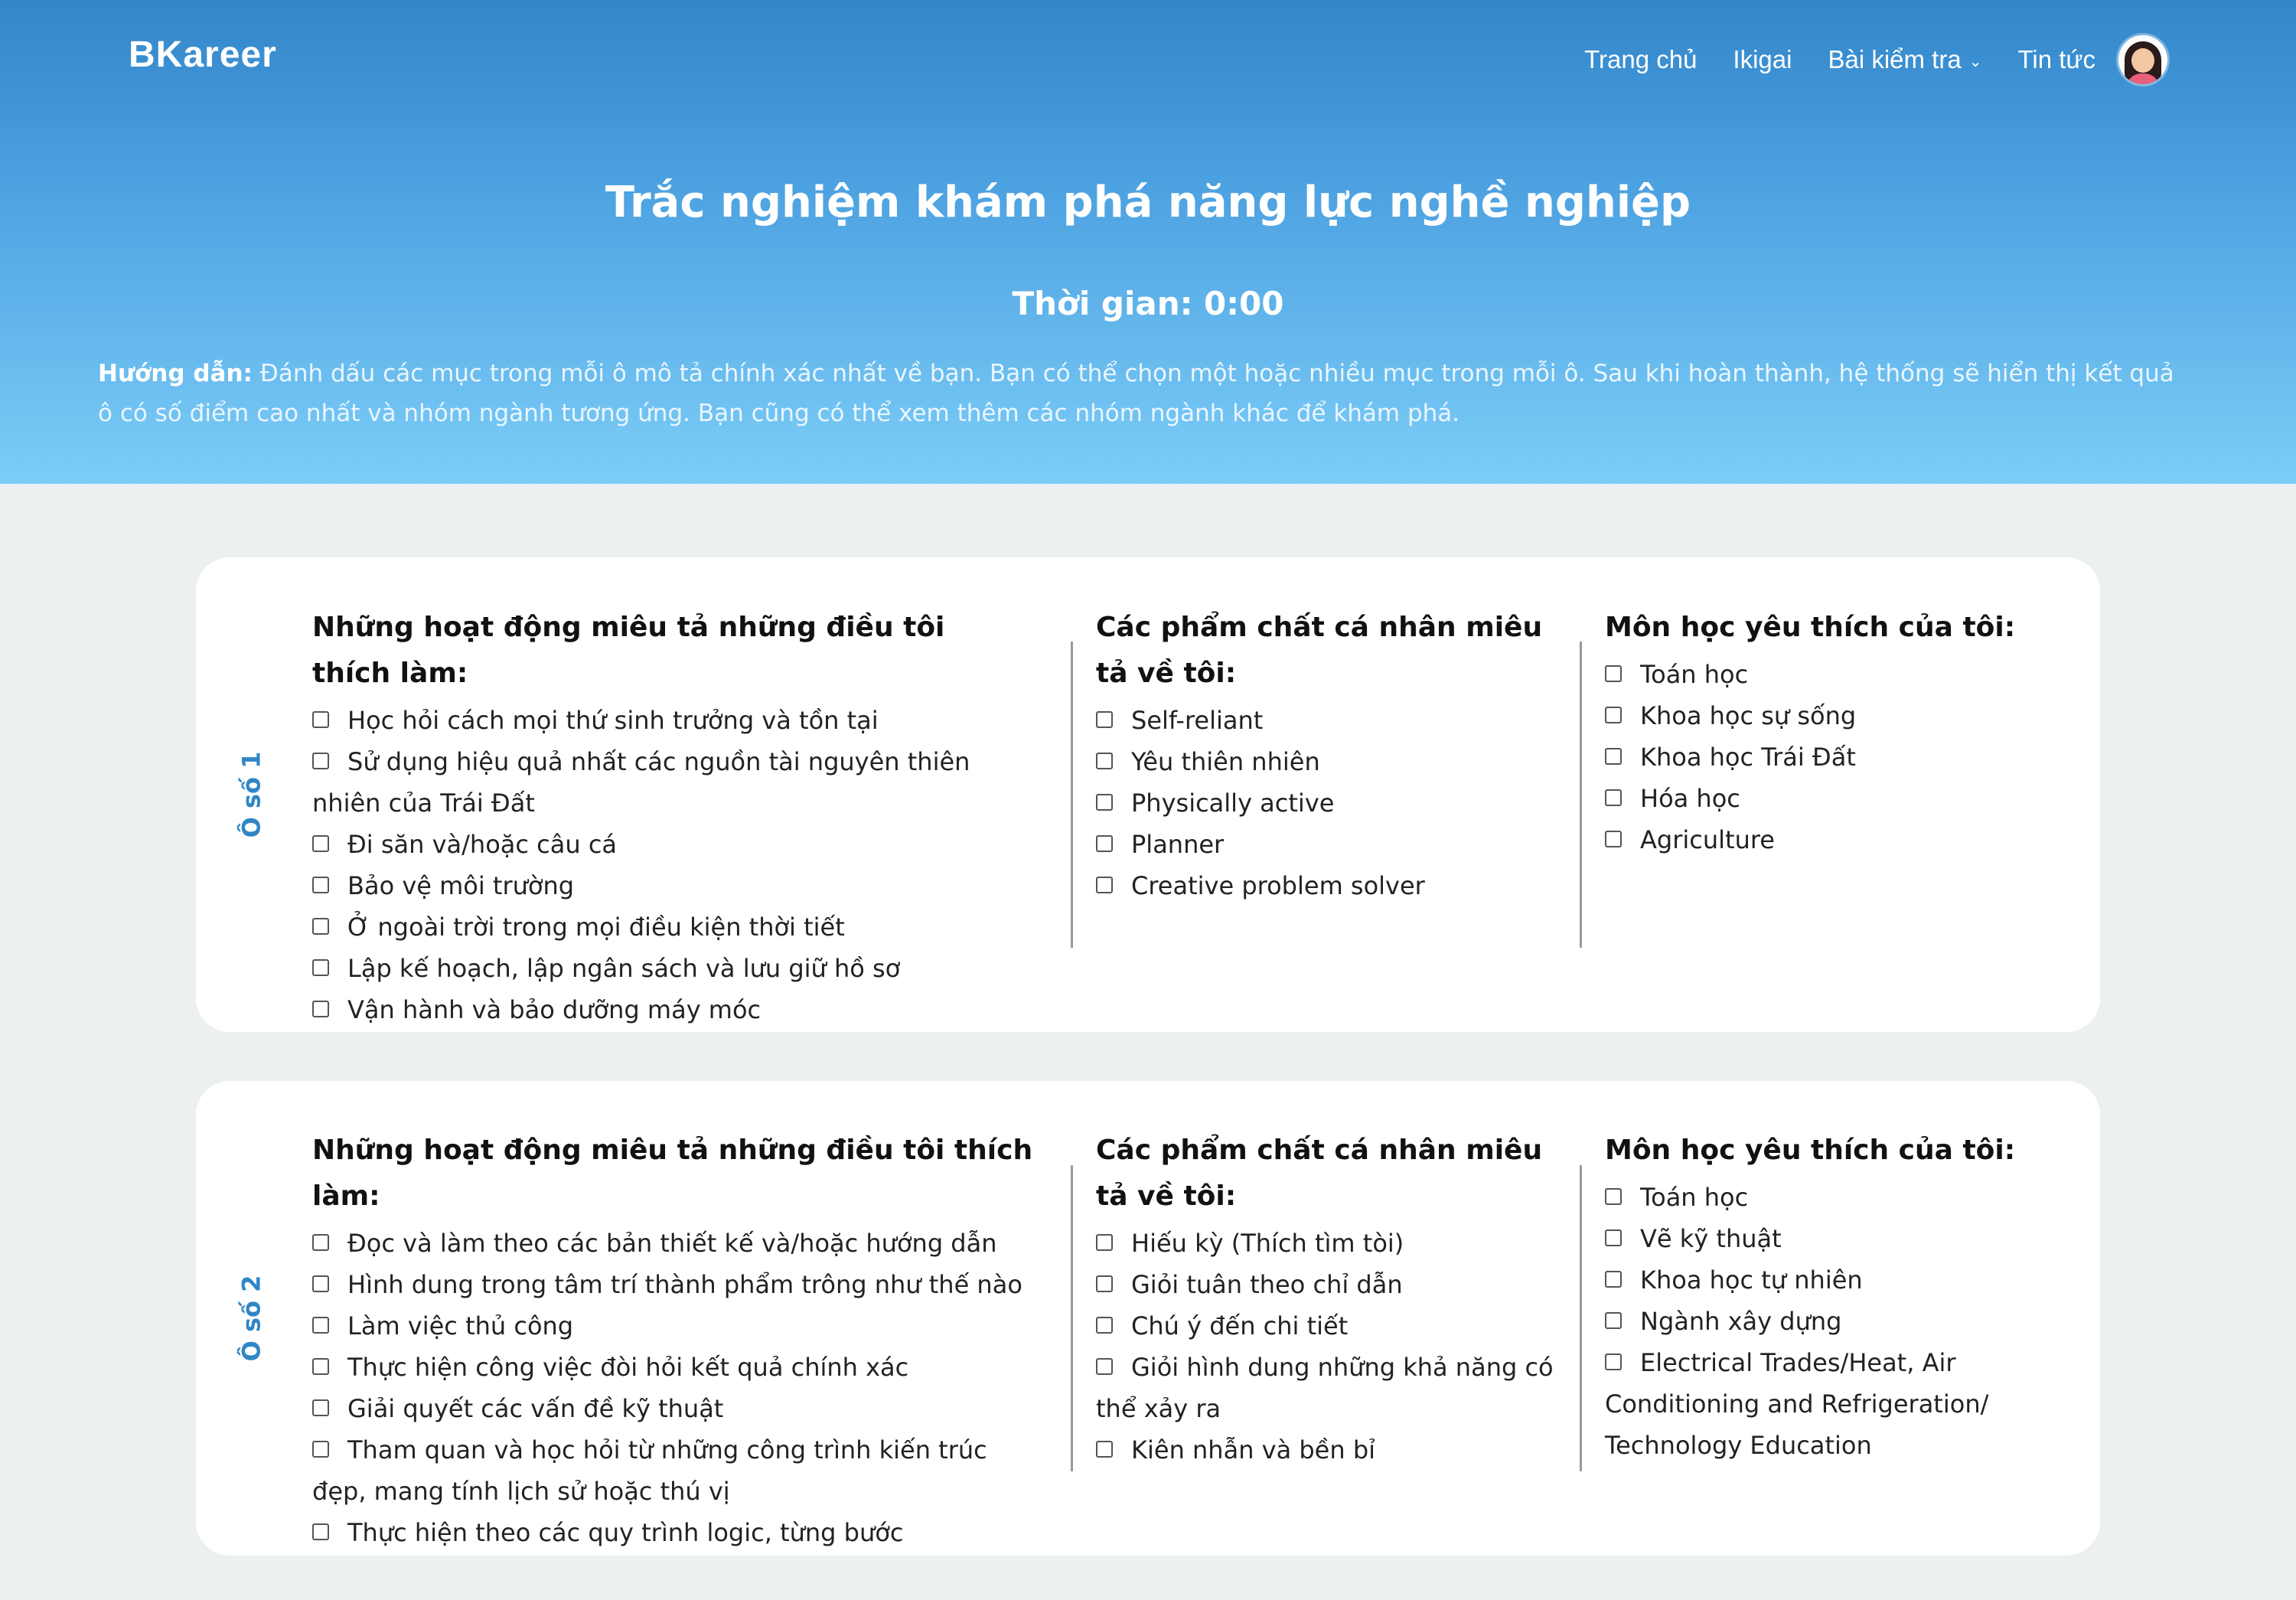 The image size is (2296, 1600). Describe the element at coordinates (1819, 757) in the screenshot. I see `checkbox-item: Khoa học Trái Đất` at that location.